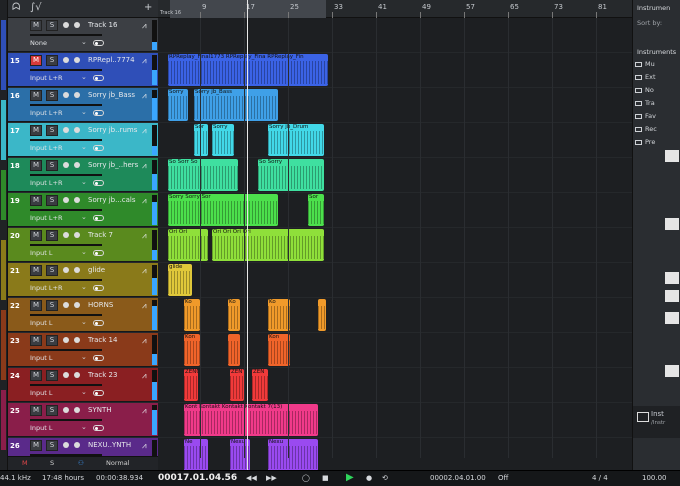  I want to click on browser-folder-item: Pre, so click(657, 144).